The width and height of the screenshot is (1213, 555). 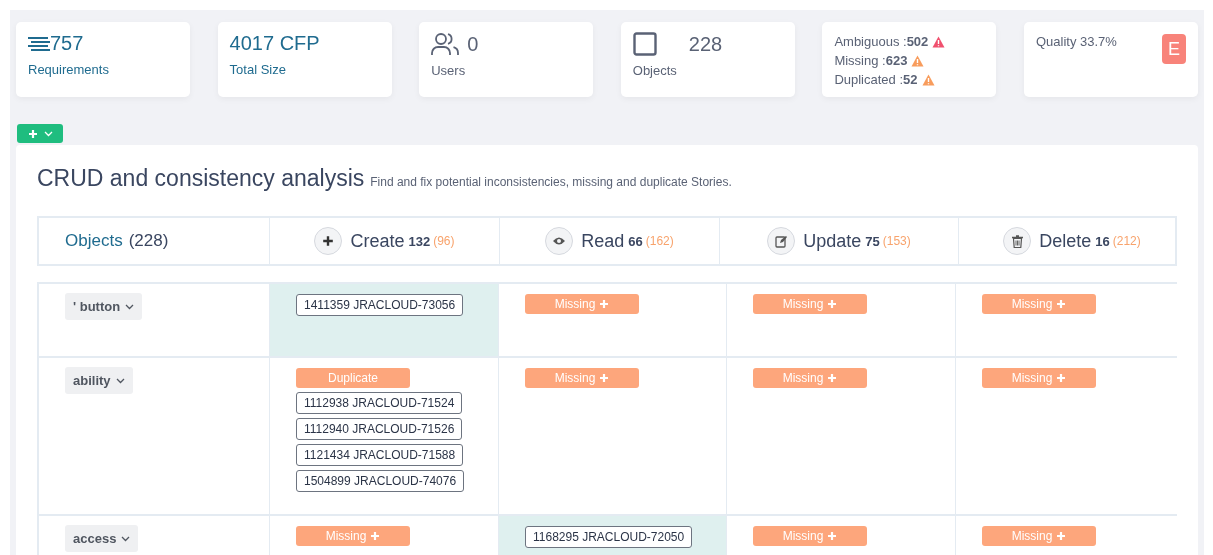 I want to click on issue-count: Ambiguous :502, so click(x=881, y=42).